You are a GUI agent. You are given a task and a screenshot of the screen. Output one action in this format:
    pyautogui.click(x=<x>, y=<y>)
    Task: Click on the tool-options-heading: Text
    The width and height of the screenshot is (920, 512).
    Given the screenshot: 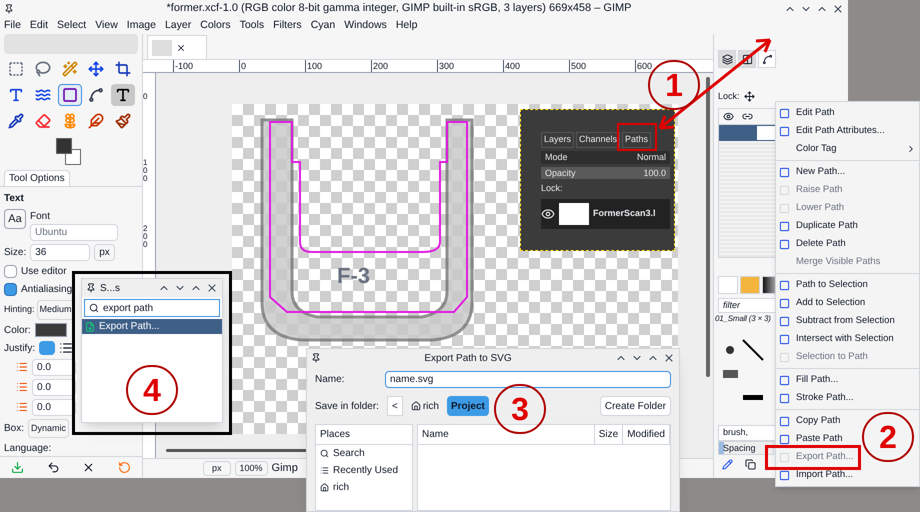 What is the action you would take?
    pyautogui.click(x=14, y=199)
    